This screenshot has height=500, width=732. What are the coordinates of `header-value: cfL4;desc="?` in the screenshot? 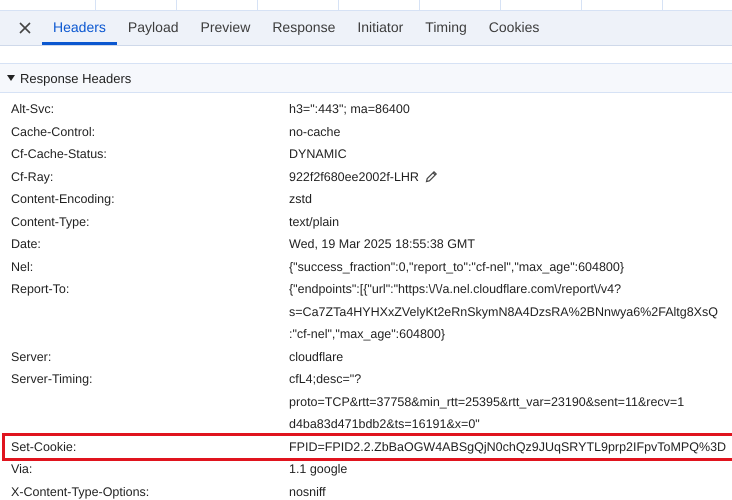 It's located at (325, 379).